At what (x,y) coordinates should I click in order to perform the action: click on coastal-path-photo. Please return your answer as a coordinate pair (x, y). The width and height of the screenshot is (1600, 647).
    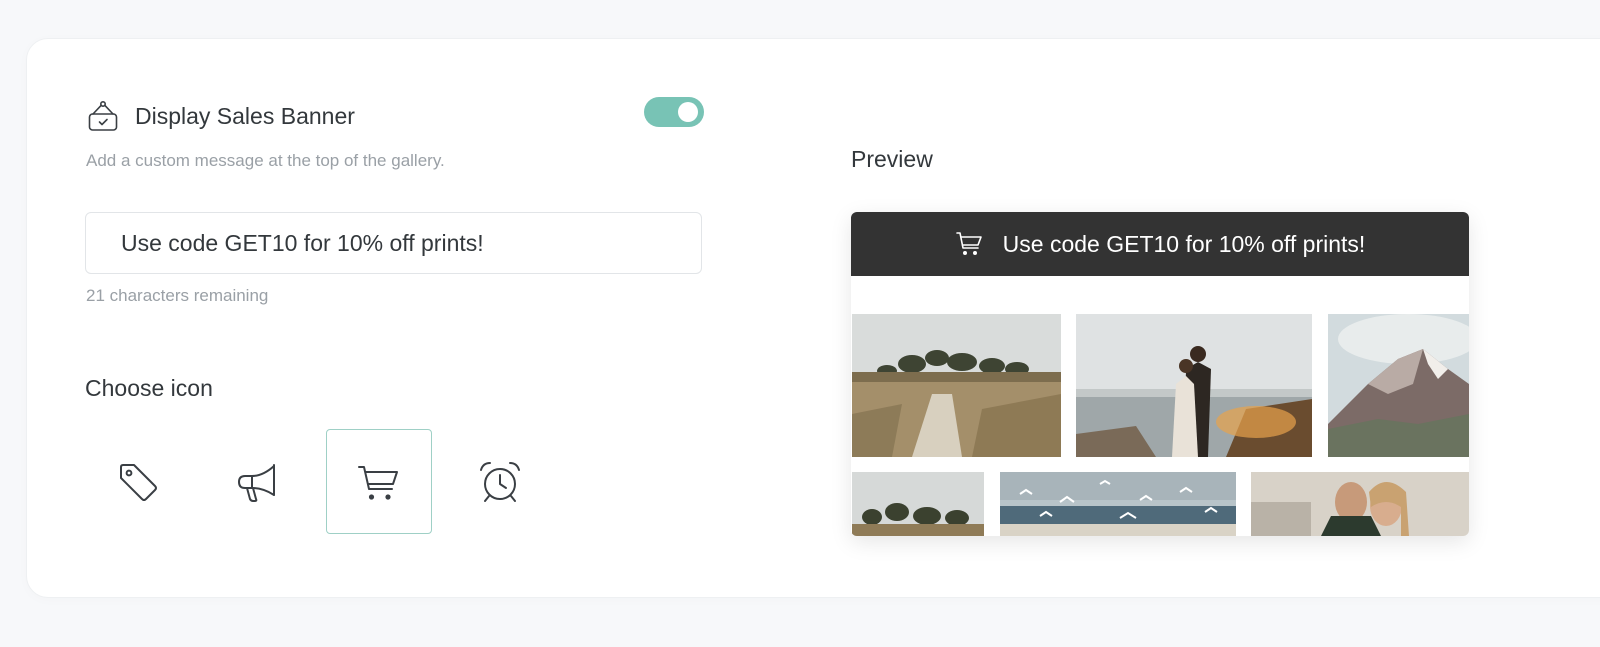
    Looking at the image, I should click on (956, 385).